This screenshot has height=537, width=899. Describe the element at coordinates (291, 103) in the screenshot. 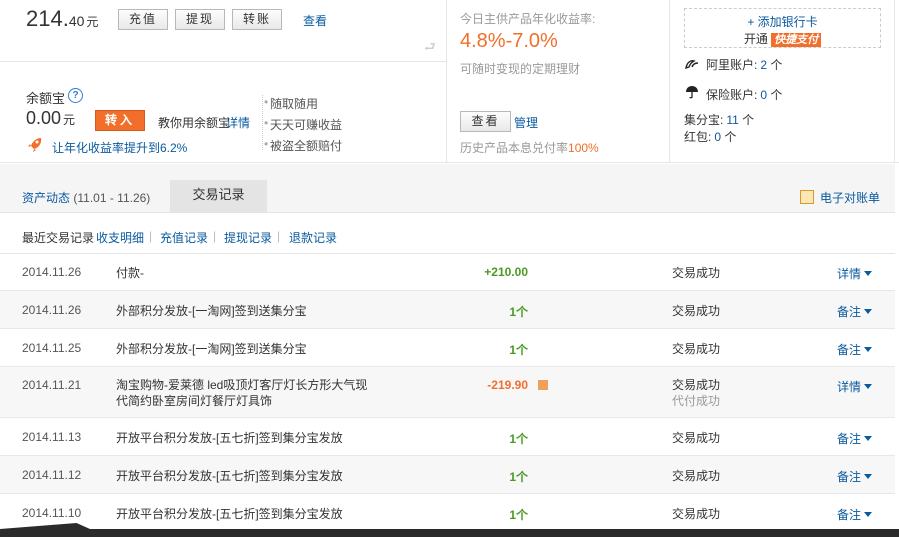

I see `feature-item: 随取随用` at that location.